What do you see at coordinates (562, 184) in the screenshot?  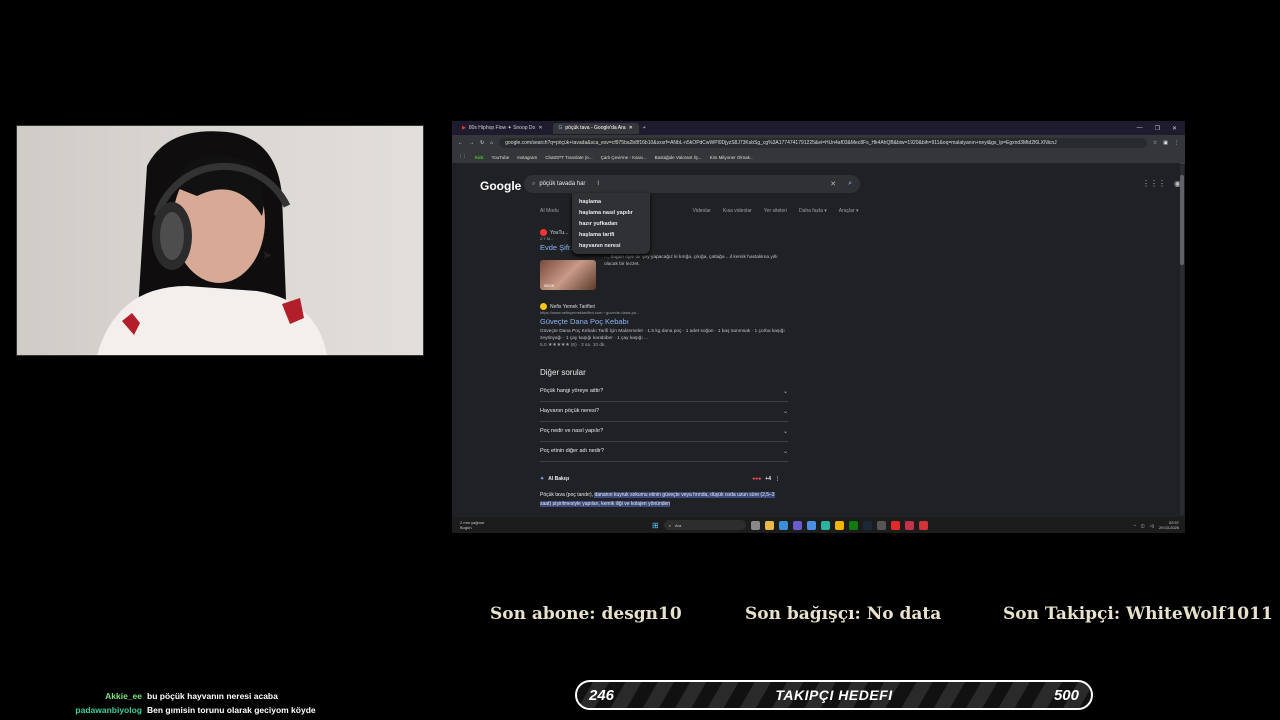 I see `search-query: pöçük tavada har` at bounding box center [562, 184].